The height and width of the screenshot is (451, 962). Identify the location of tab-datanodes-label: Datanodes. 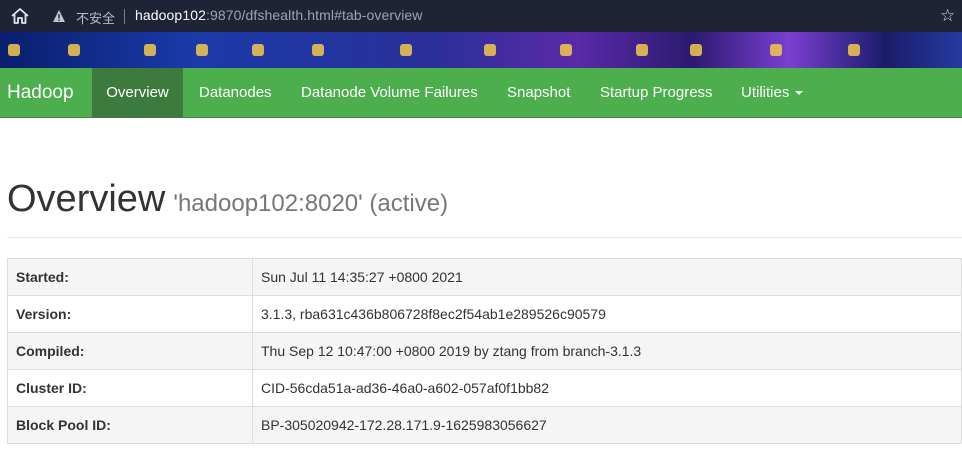
(235, 92).